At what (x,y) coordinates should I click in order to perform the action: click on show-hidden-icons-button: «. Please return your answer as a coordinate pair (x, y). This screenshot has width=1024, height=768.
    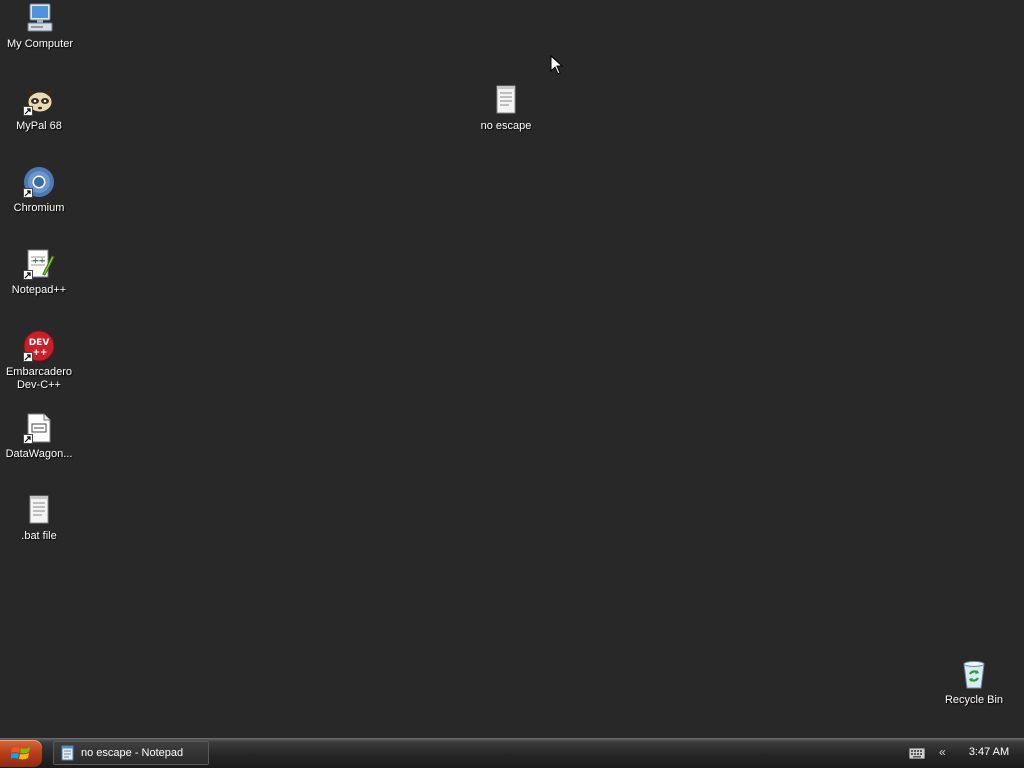
    Looking at the image, I should click on (942, 752).